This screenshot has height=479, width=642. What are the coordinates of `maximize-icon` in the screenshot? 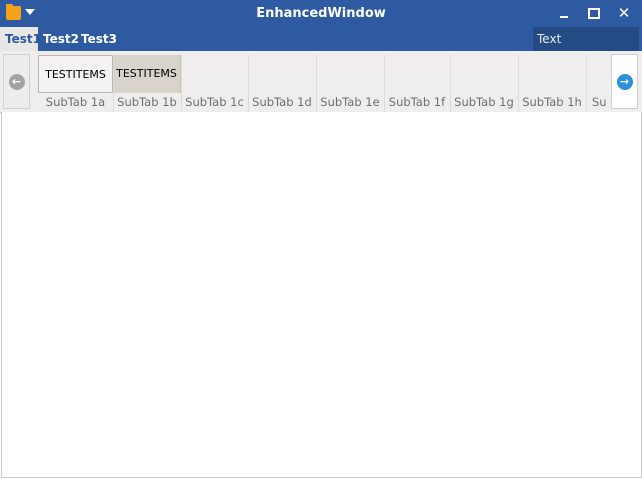 It's located at (594, 13).